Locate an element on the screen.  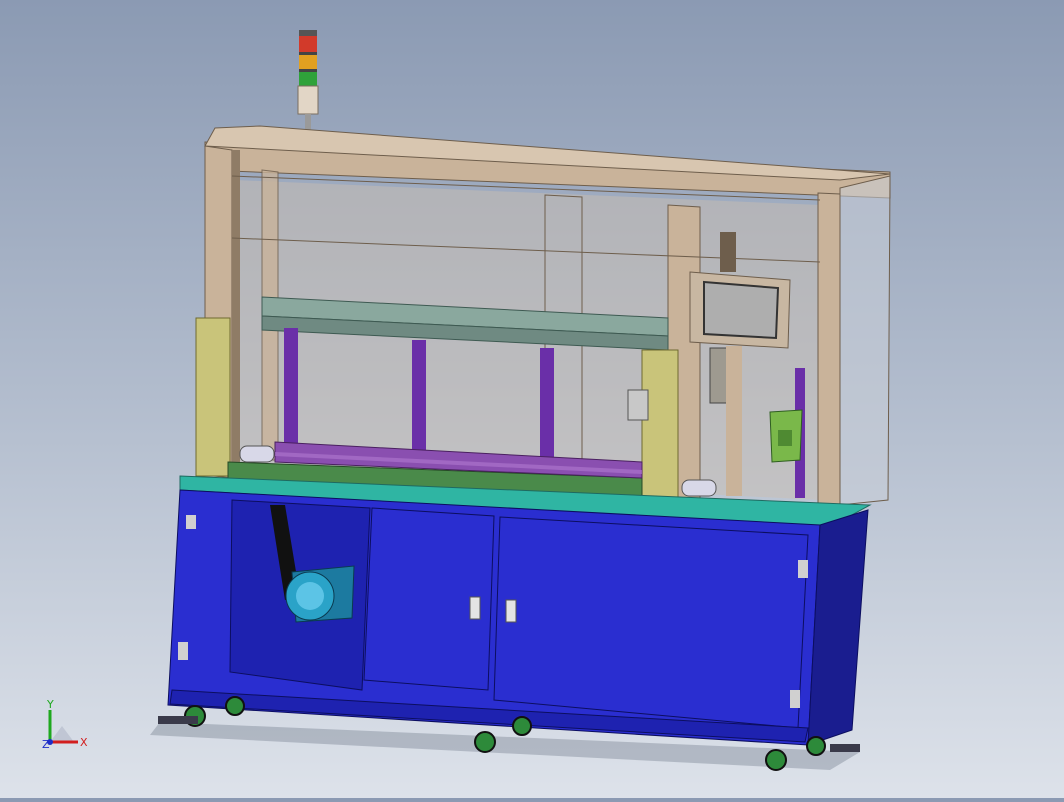
right-upright is located at coordinates (829, 349).